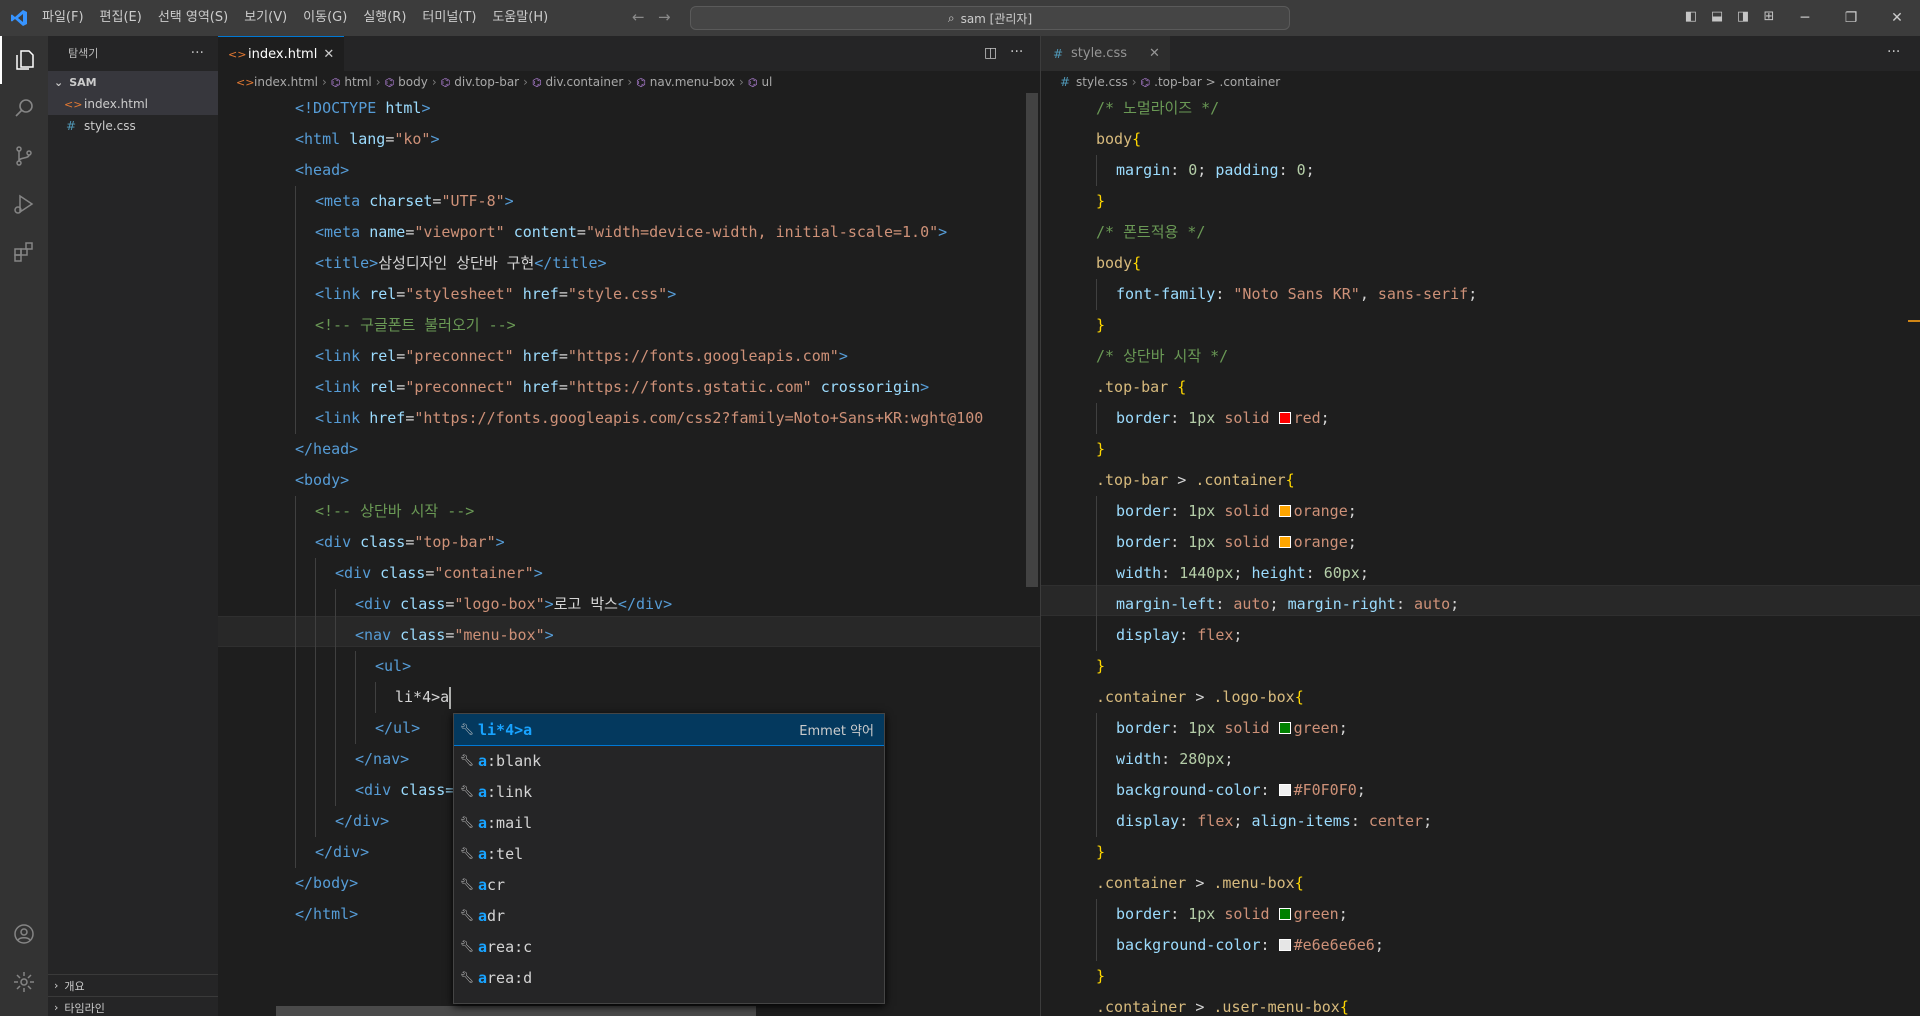  I want to click on breadcrumb-item: div.container, so click(585, 82).